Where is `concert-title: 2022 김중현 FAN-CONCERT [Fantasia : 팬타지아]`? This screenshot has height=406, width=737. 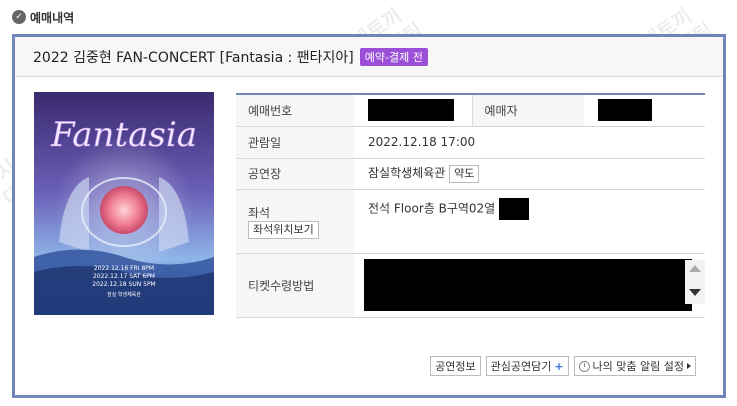 concert-title: 2022 김중현 FAN-CONCERT [Fantasia : 팬타지아] is located at coordinates (193, 57).